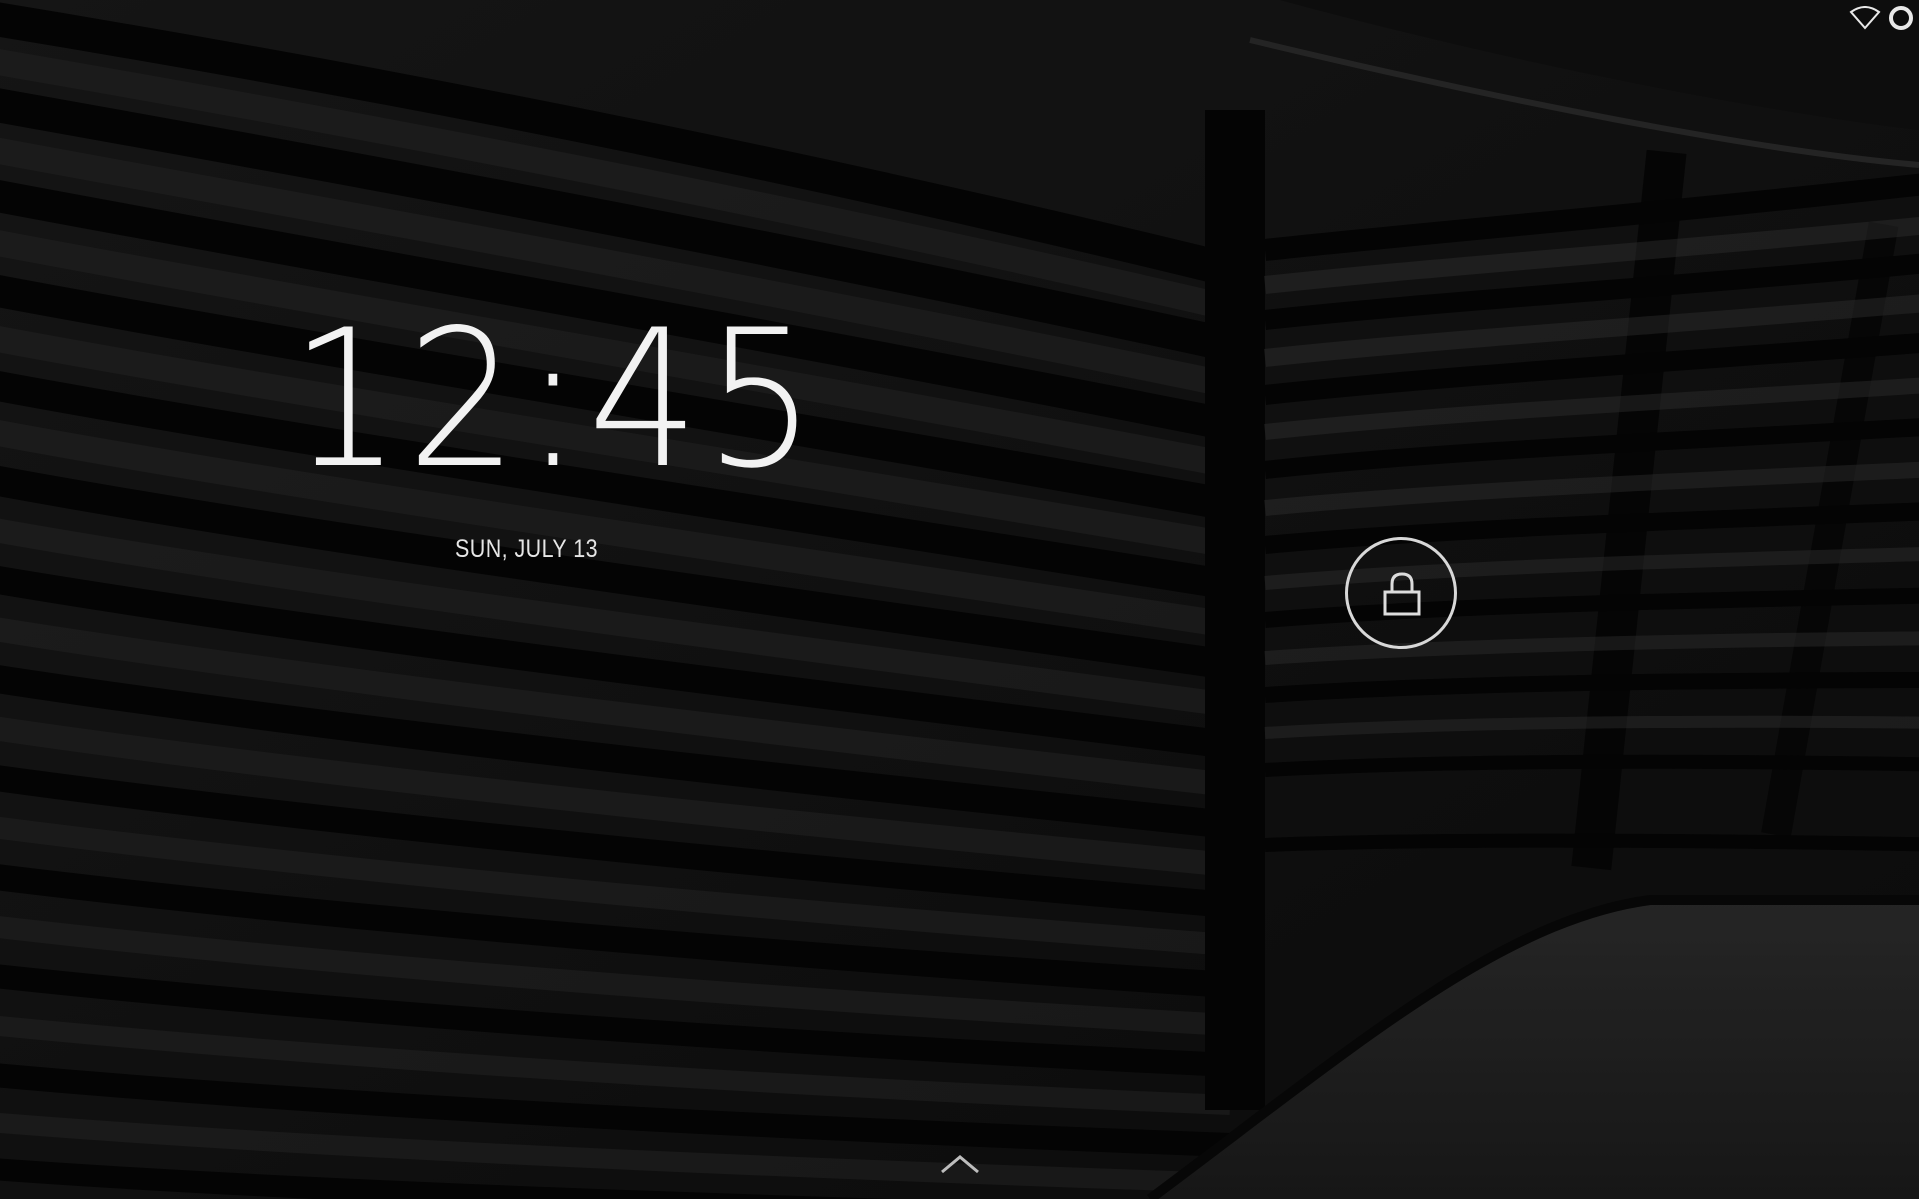 The width and height of the screenshot is (1919, 1199). Describe the element at coordinates (960, 1164) in the screenshot. I see `chevron-up-icon` at that location.